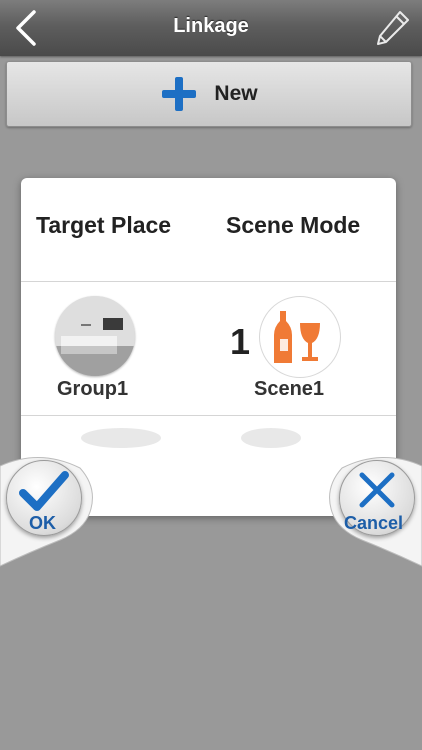  What do you see at coordinates (42, 523) in the screenshot?
I see `ok-label: OK` at bounding box center [42, 523].